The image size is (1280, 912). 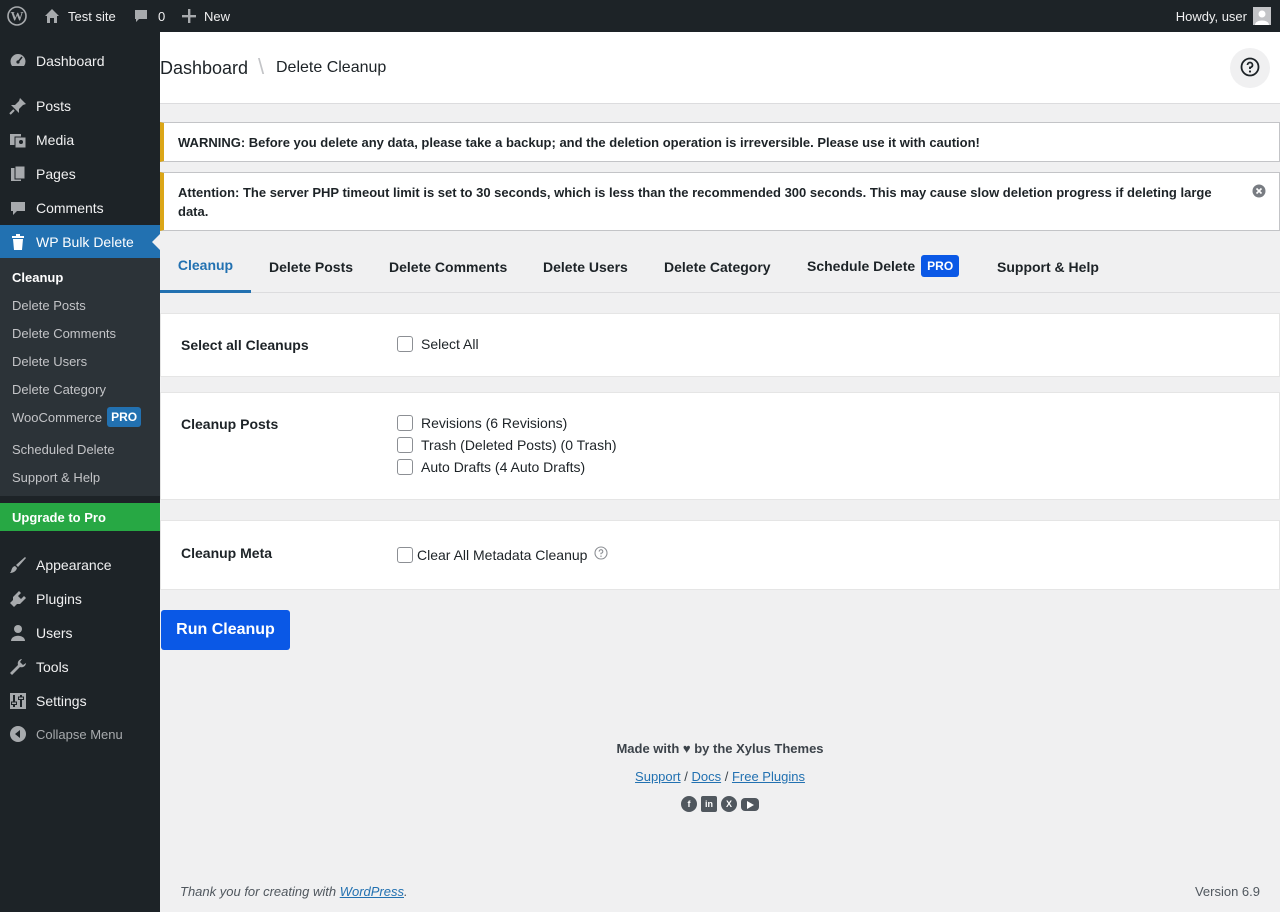 What do you see at coordinates (70, 61) in the screenshot?
I see `sidebar-item-label: Dashboard` at bounding box center [70, 61].